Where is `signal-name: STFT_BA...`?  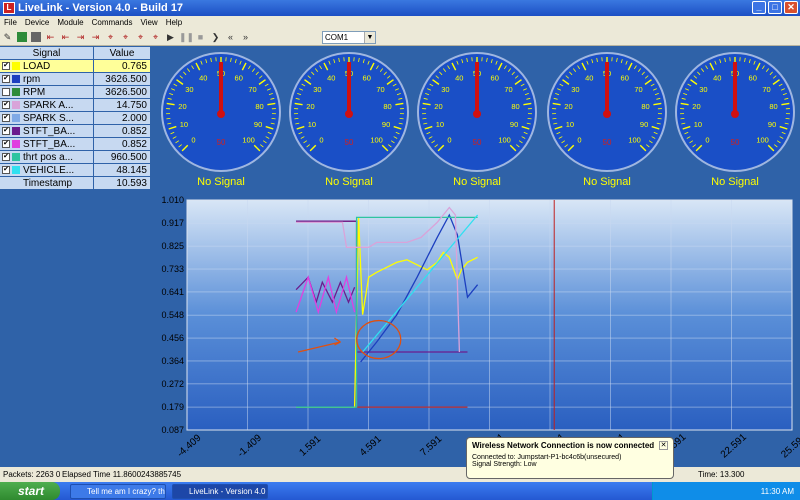
signal-name: STFT_BA... is located at coordinates (49, 131).